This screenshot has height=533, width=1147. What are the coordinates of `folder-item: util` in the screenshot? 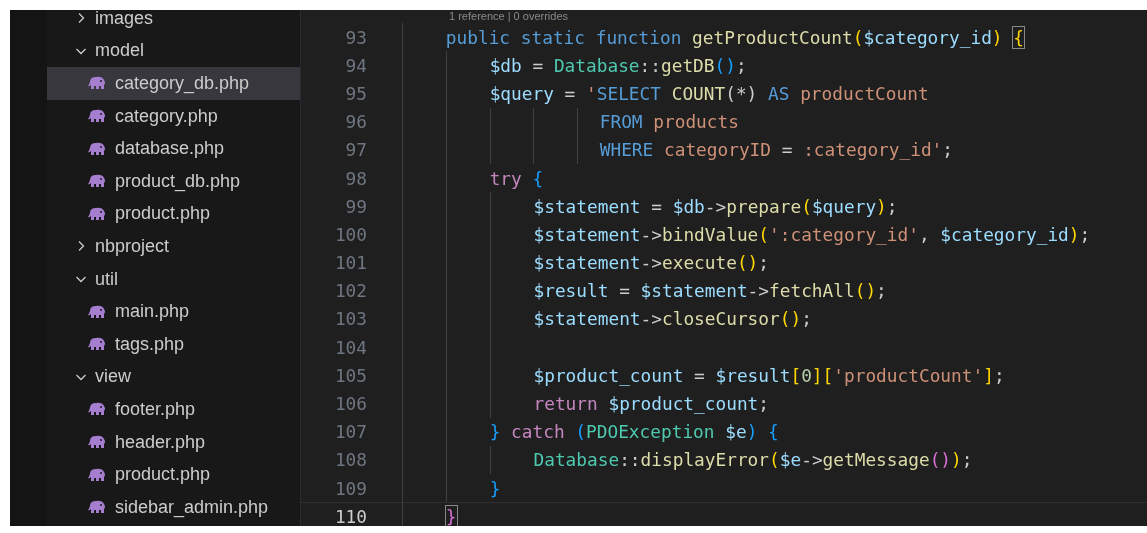 It's located at (173, 279).